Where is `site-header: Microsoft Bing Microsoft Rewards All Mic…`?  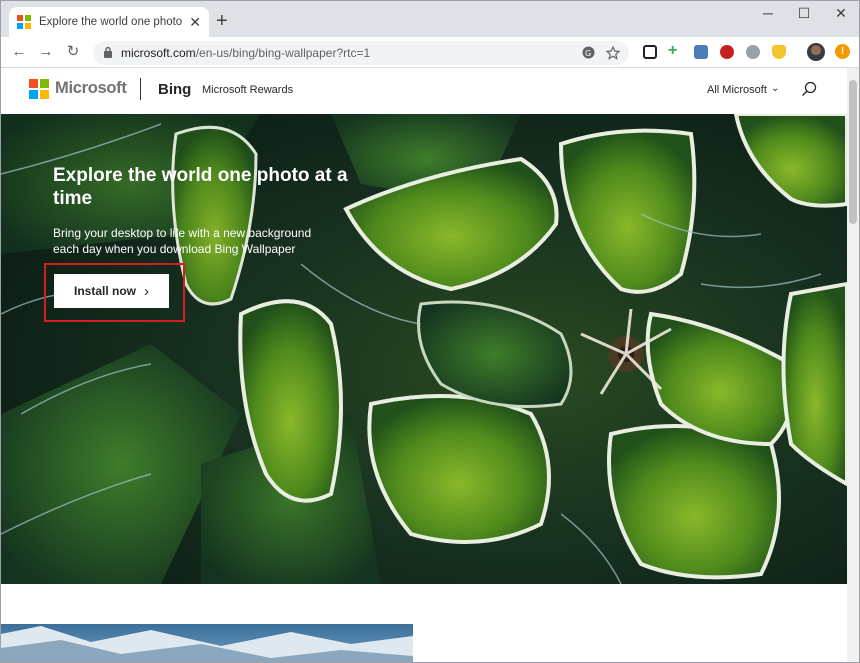 site-header: Microsoft Bing Microsoft Rewards All Mic… is located at coordinates (424, 90).